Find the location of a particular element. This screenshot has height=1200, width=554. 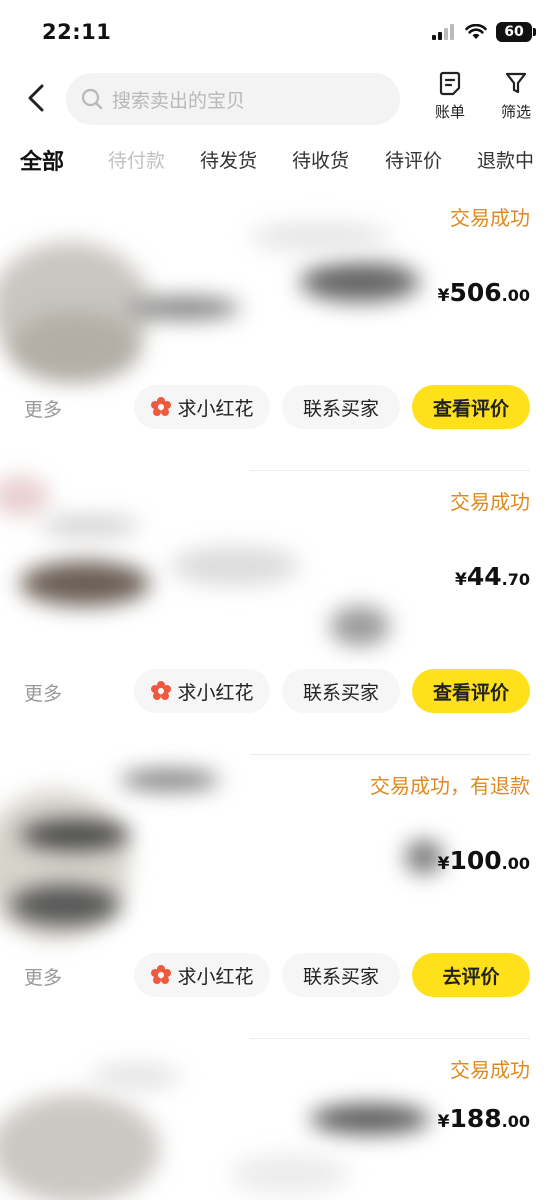

status-icons: 60 is located at coordinates (484, 32).